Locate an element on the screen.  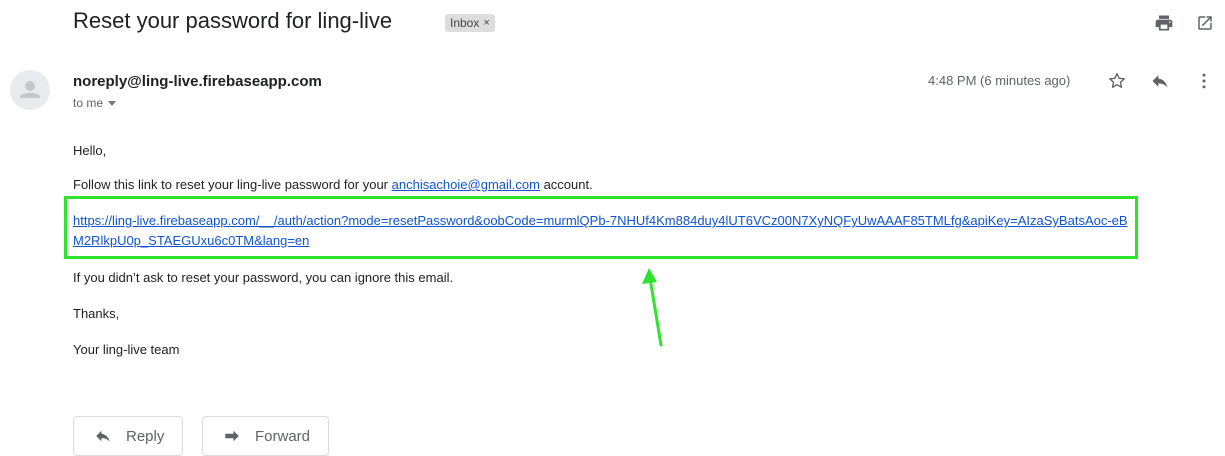
inbox-label-badge: Inbox × is located at coordinates (470, 23).